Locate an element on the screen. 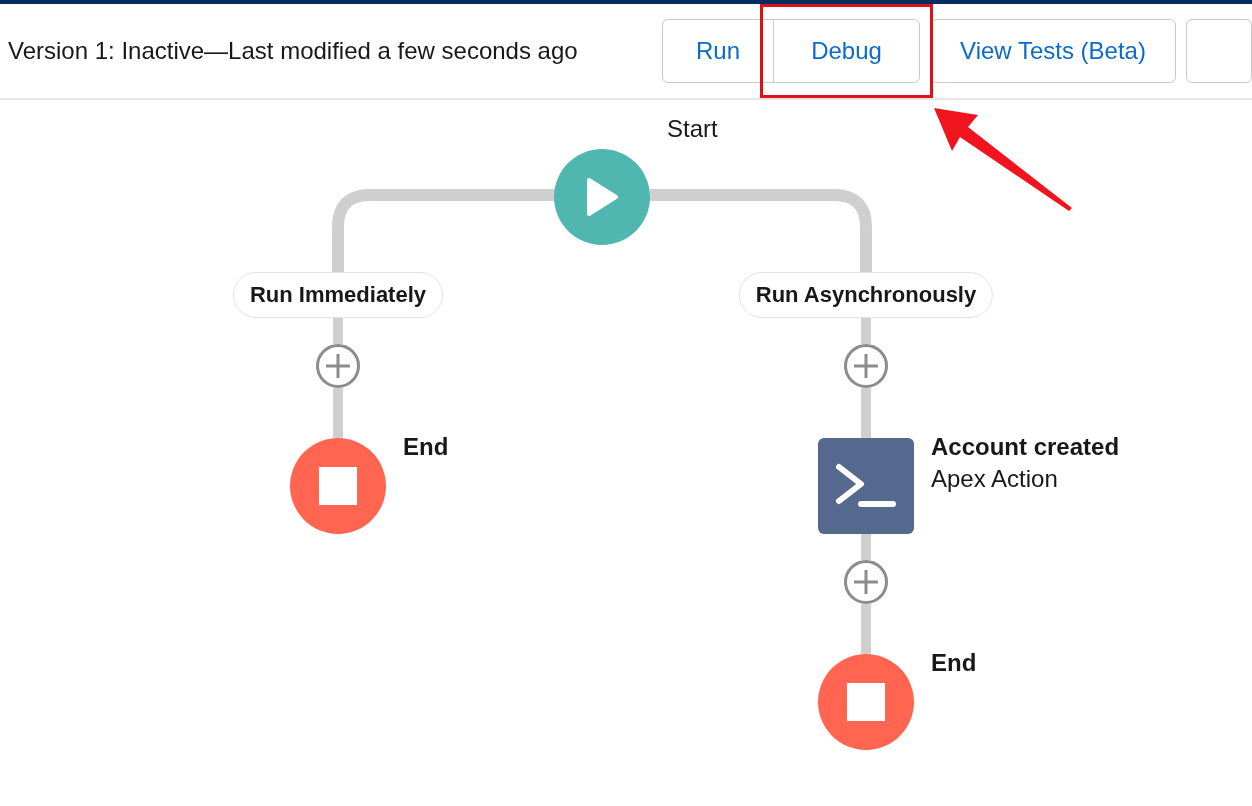  branch-label: Run Asynchronously is located at coordinates (866, 295).